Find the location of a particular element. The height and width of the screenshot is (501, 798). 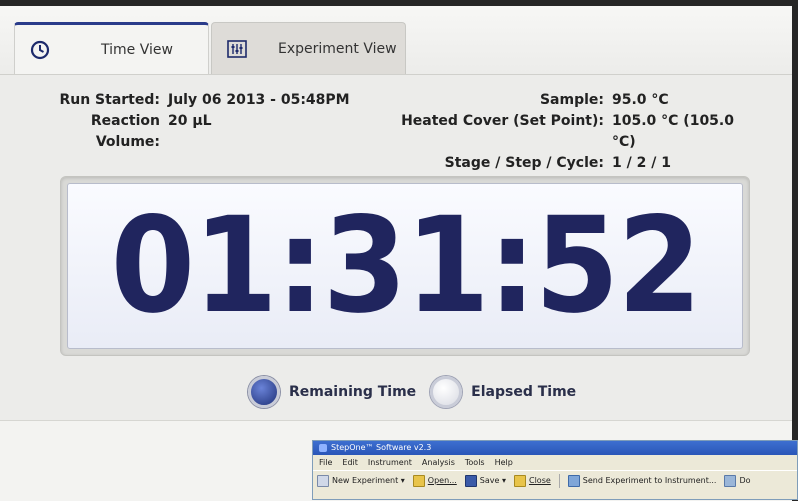

clock-icon is located at coordinates (40, 50).